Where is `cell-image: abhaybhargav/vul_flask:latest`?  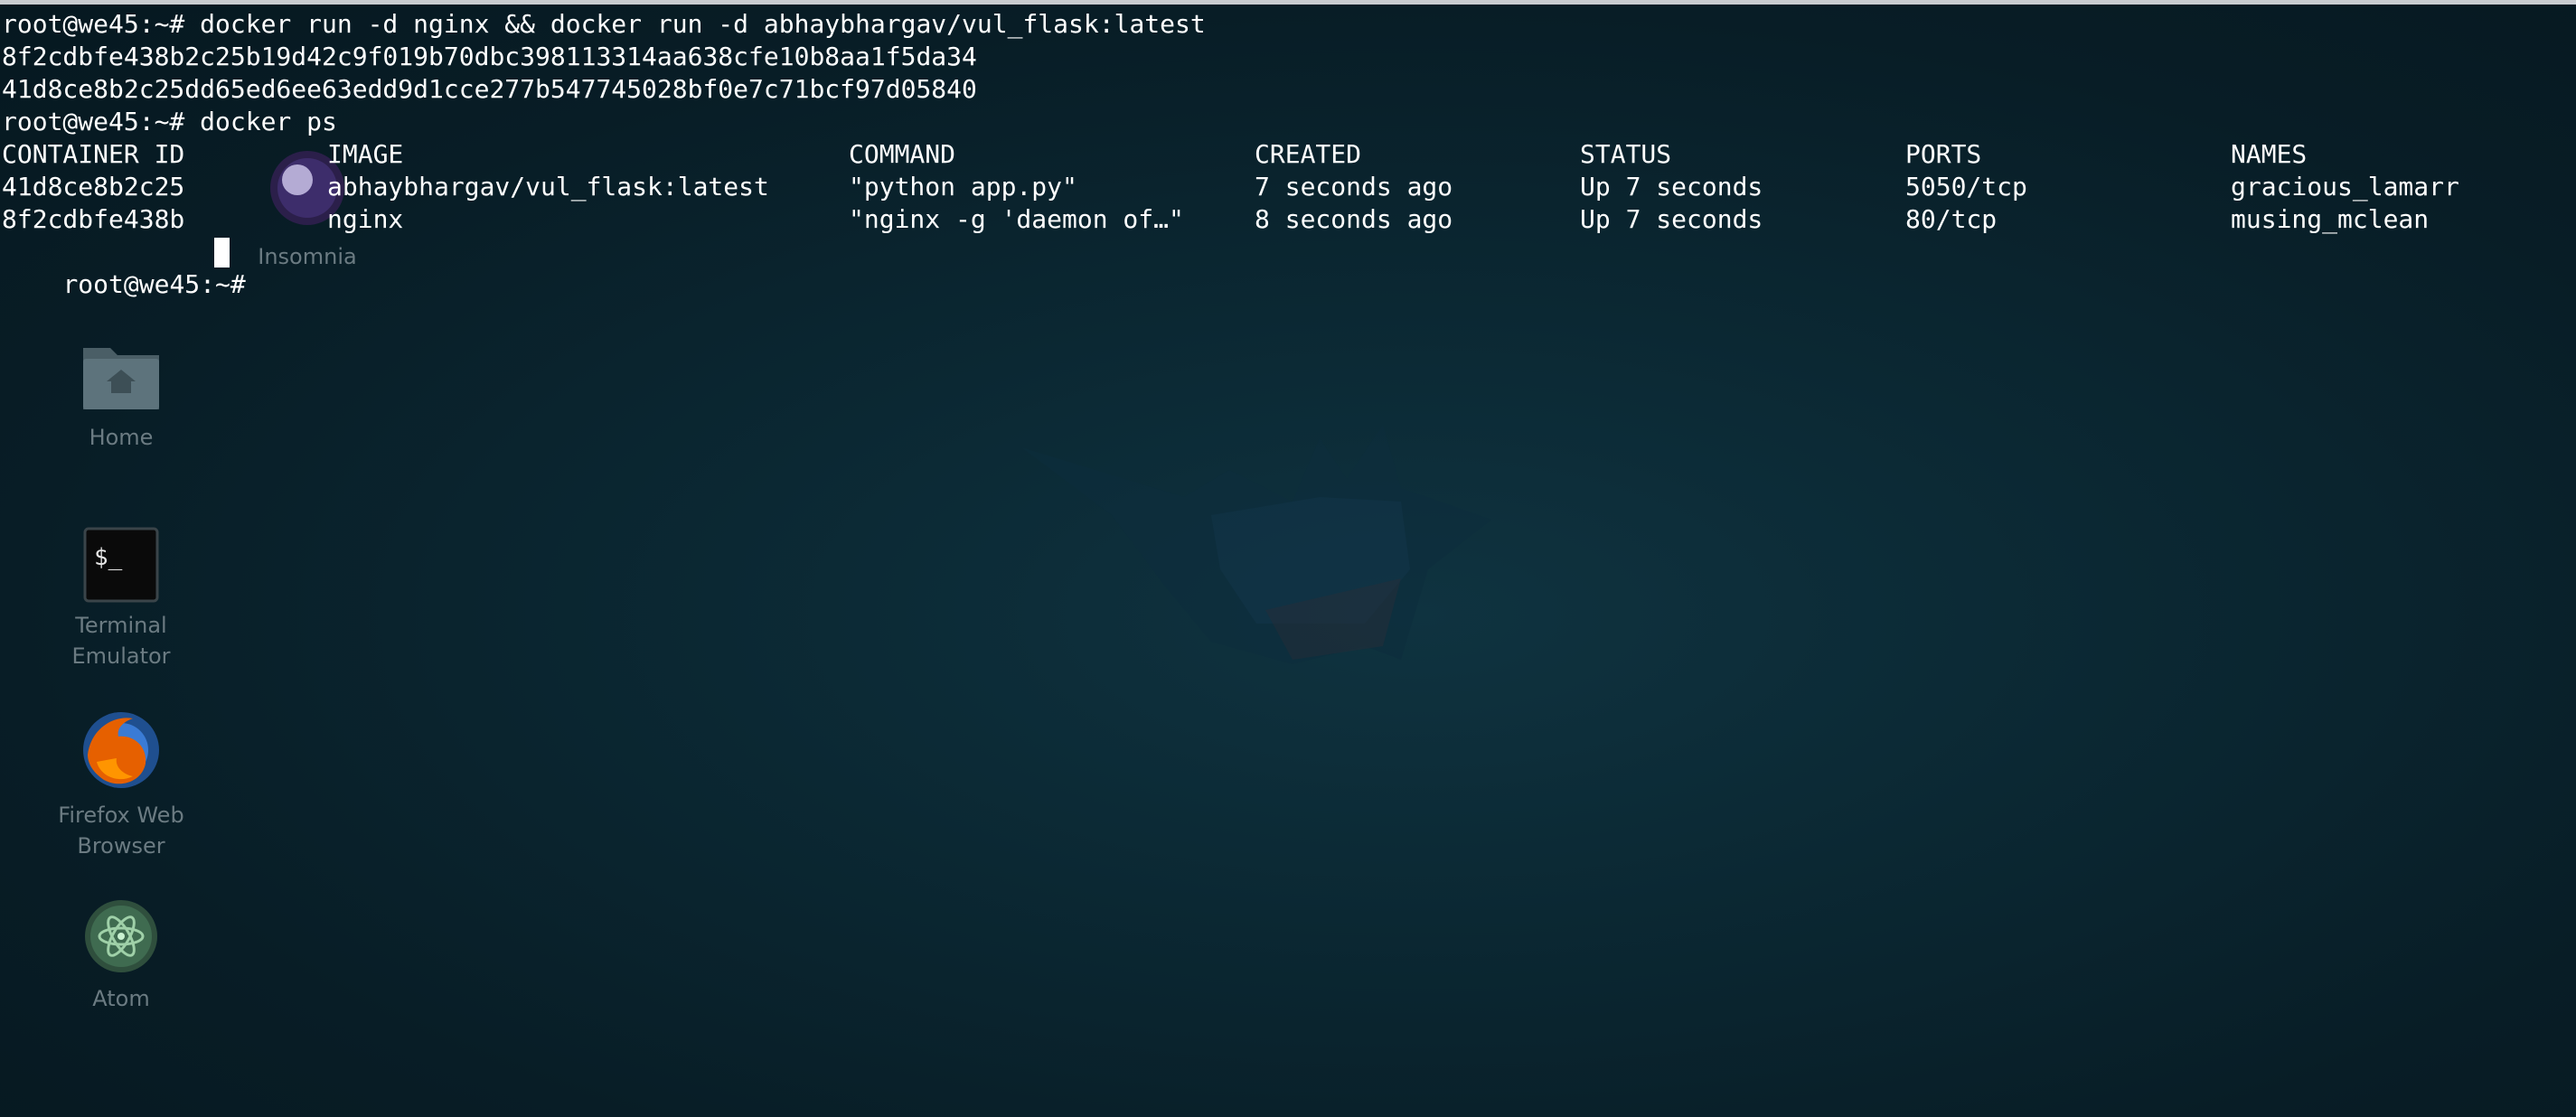
cell-image: abhaybhargav/vul_flask:latest is located at coordinates (548, 187).